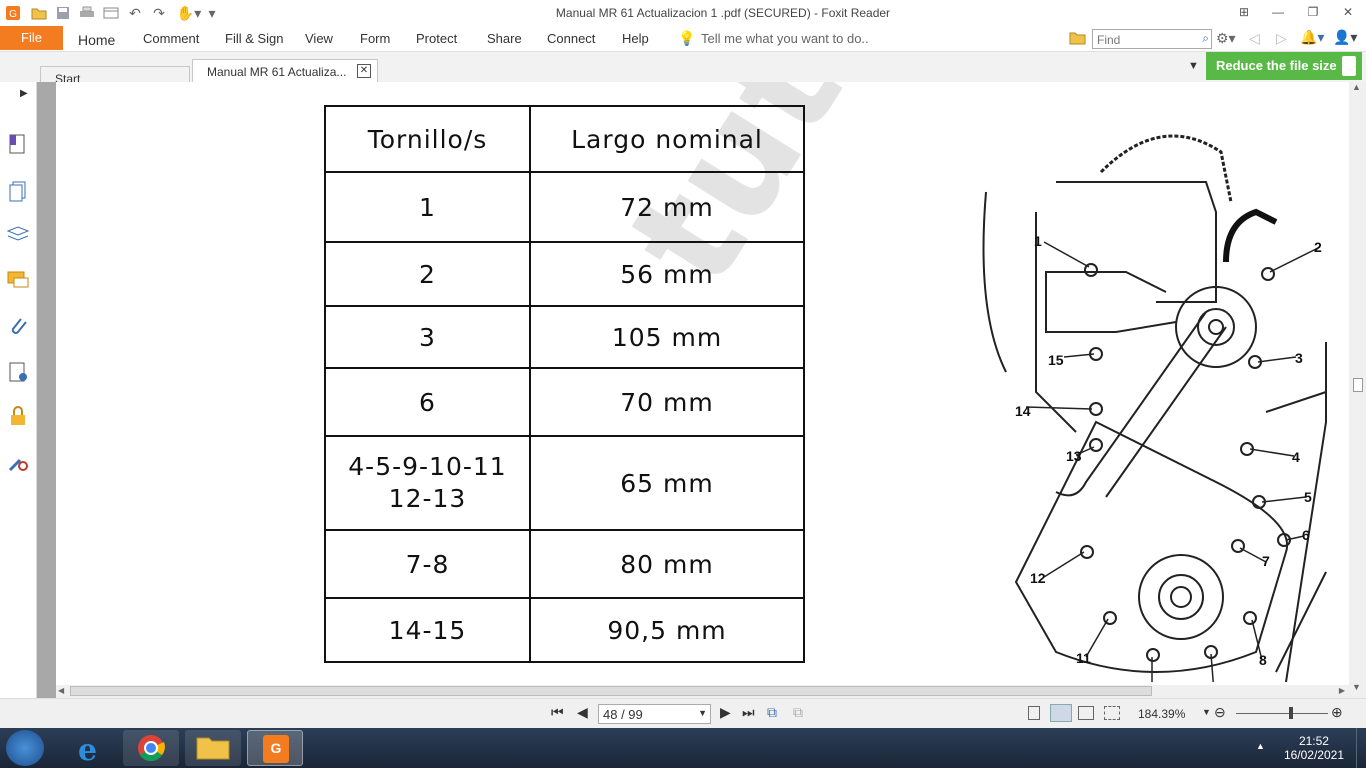 This screenshot has width=1366, height=770. I want to click on diagram-label-3: 3, so click(1299, 358).